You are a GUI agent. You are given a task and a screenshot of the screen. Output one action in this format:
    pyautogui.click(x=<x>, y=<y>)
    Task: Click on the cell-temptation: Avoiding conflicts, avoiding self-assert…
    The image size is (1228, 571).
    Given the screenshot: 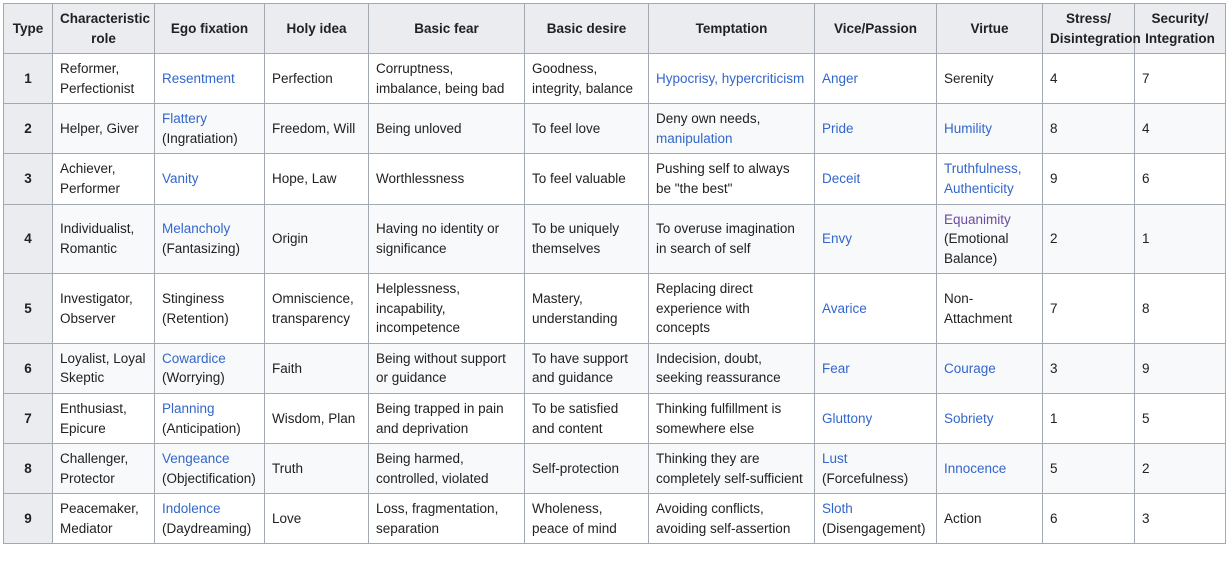 What is the action you would take?
    pyautogui.click(x=731, y=519)
    